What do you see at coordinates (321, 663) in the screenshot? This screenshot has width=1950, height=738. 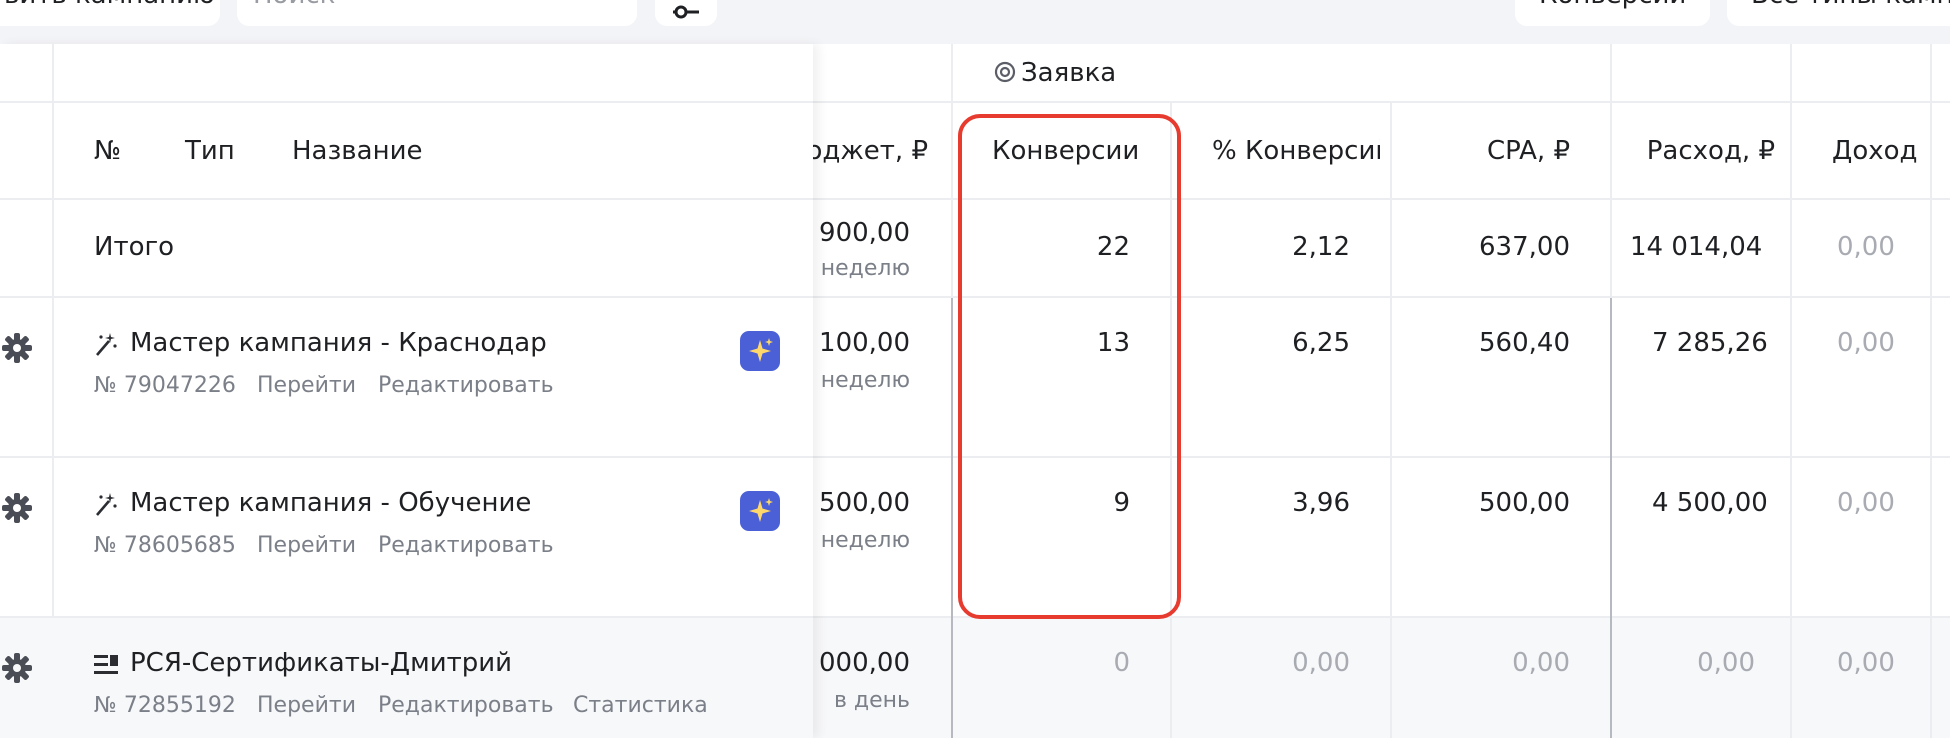 I see `campaign-name: РСЯ-Сертификаты-Дмитрий` at bounding box center [321, 663].